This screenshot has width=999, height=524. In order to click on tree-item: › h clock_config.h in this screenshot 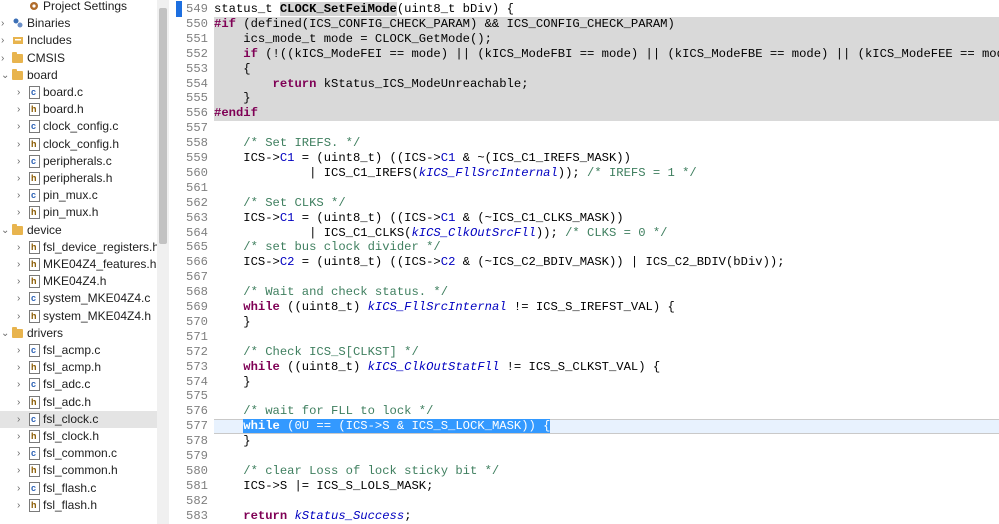, I will do `click(78, 144)`.